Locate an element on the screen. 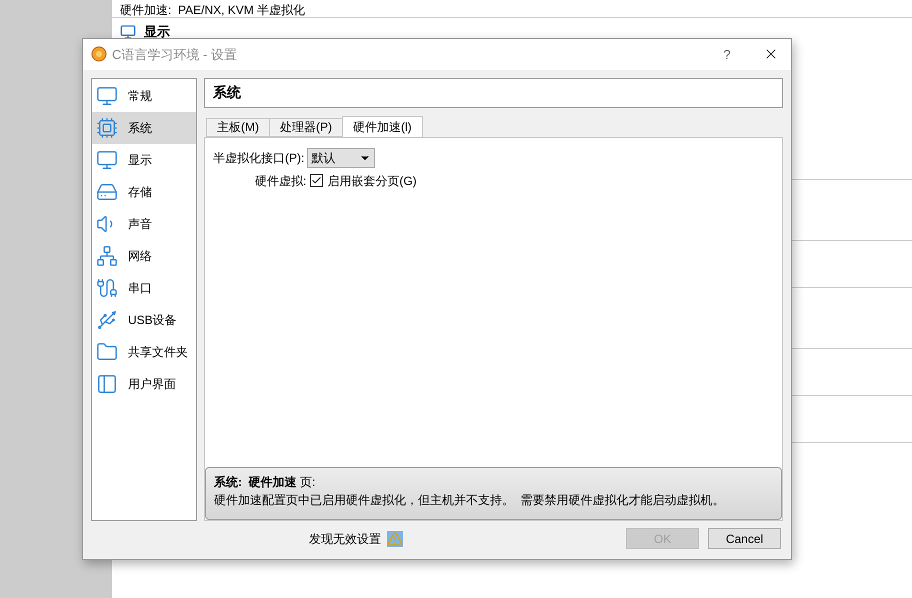 This screenshot has height=598, width=912. cable-icon is located at coordinates (107, 287).